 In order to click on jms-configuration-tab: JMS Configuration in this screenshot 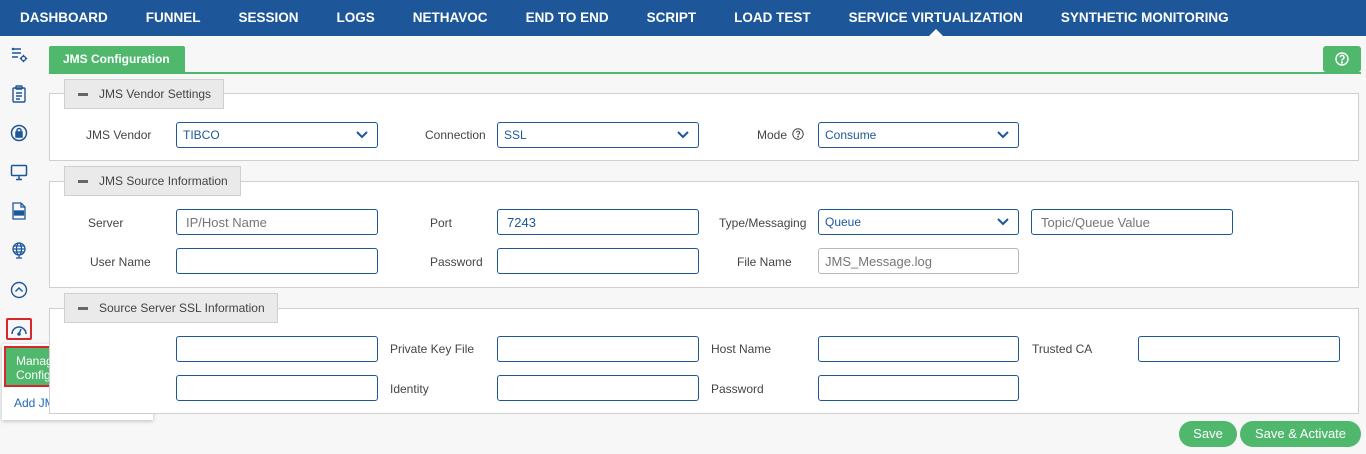, I will do `click(117, 59)`.